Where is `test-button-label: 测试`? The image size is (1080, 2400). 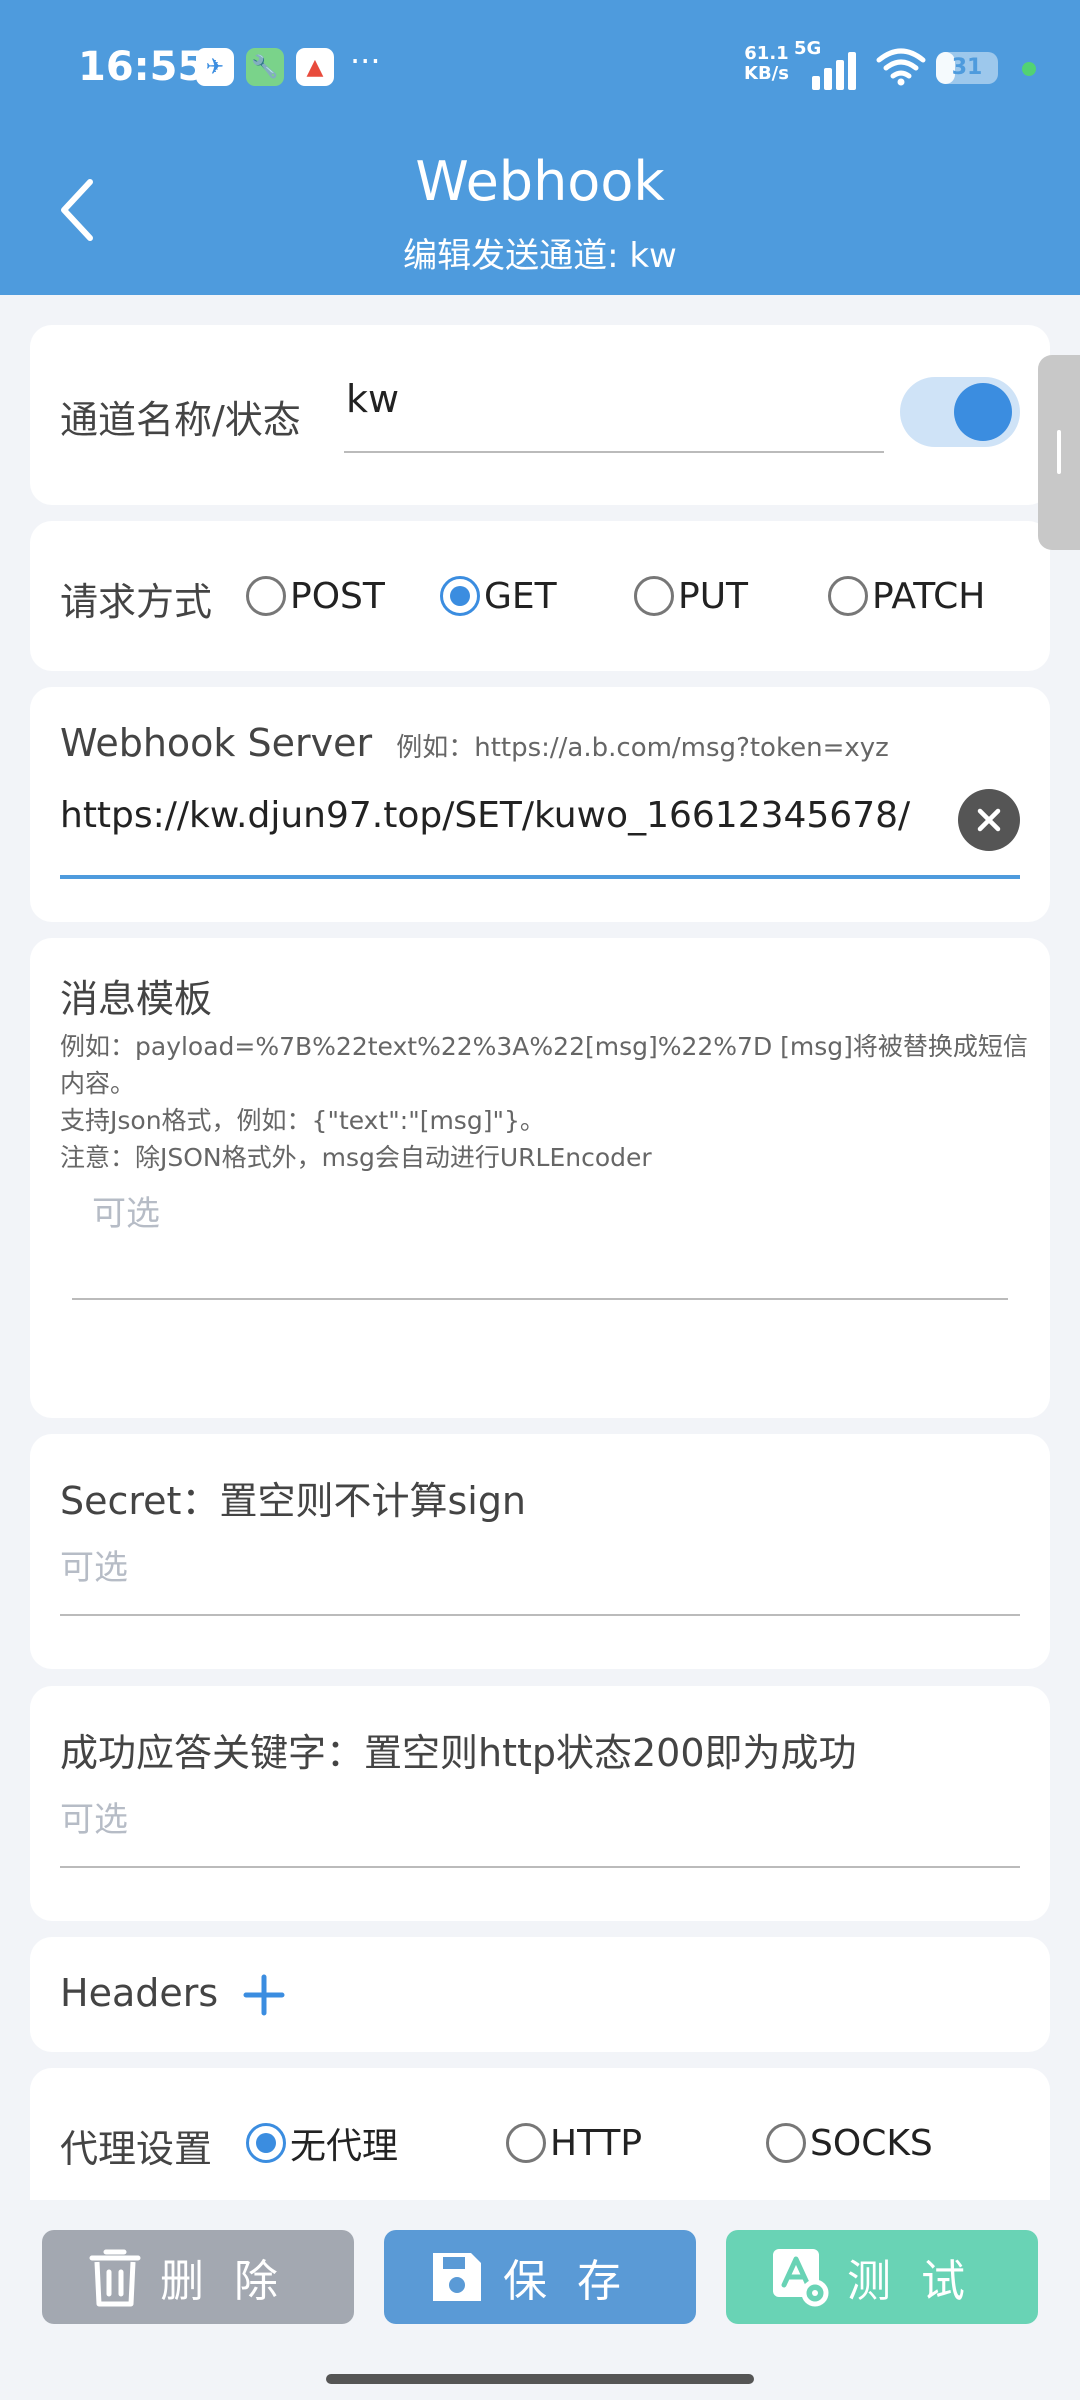
test-button-label: 测试 is located at coordinates (921, 2281).